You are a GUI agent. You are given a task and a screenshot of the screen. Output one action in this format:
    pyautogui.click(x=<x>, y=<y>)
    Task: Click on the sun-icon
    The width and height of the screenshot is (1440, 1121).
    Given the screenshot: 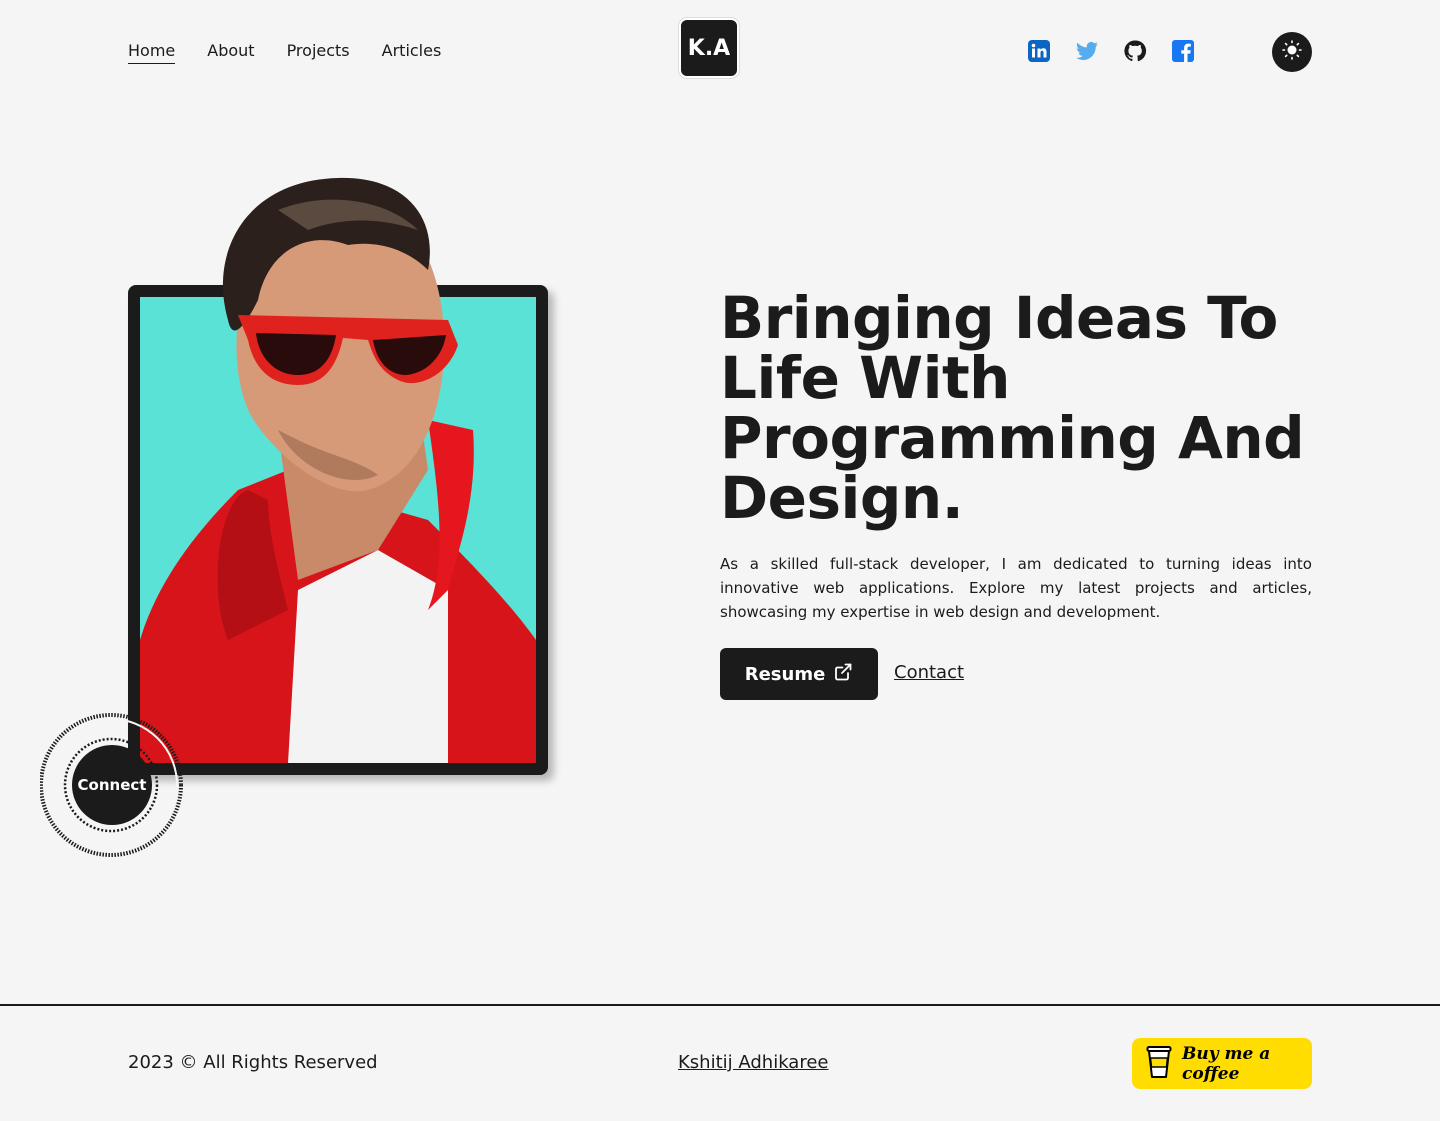 What is the action you would take?
    pyautogui.click(x=1292, y=52)
    